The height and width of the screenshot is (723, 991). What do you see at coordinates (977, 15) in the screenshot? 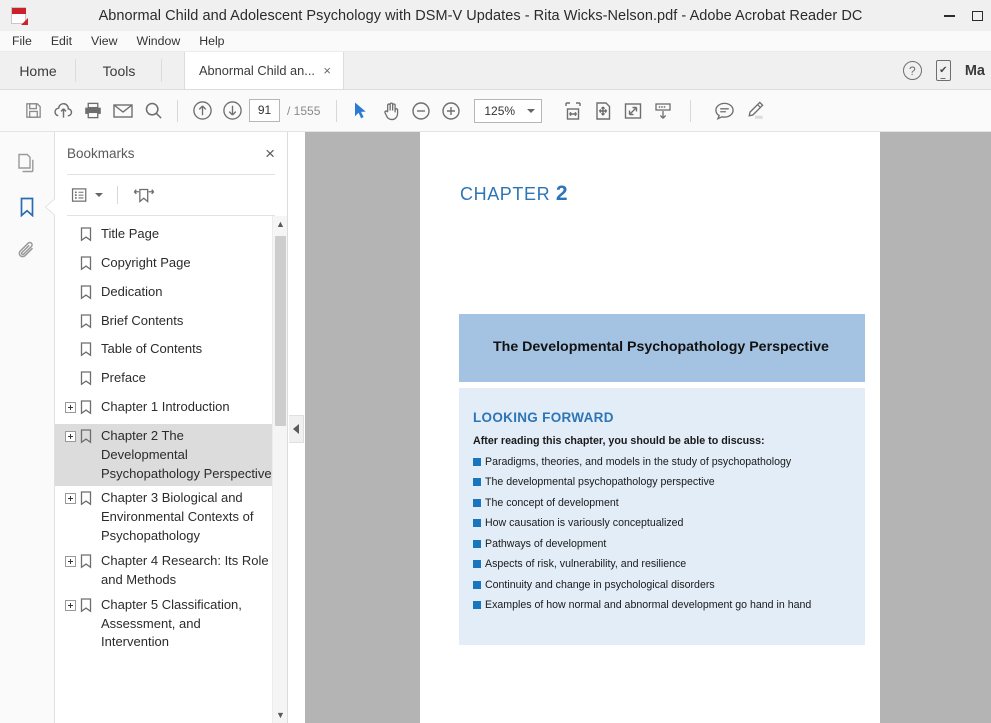
I see `maximize-button` at bounding box center [977, 15].